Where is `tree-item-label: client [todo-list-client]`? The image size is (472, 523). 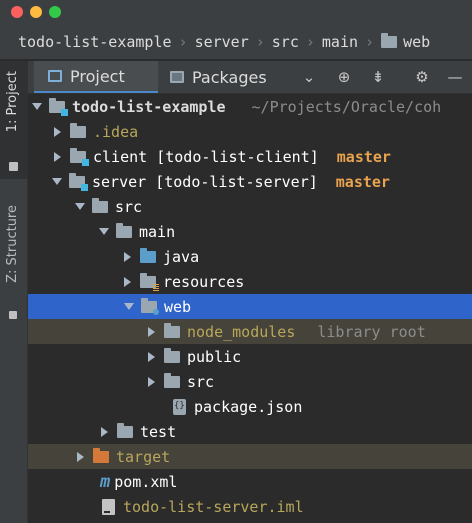 tree-item-label: client [todo-list-client] is located at coordinates (206, 156).